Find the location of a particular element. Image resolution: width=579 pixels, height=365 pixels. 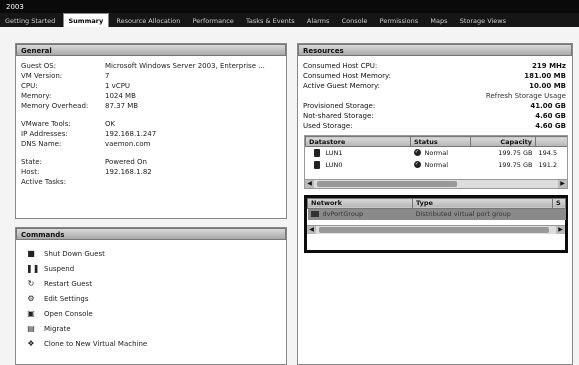

command-label: Shut Down Guest is located at coordinates (74, 253).